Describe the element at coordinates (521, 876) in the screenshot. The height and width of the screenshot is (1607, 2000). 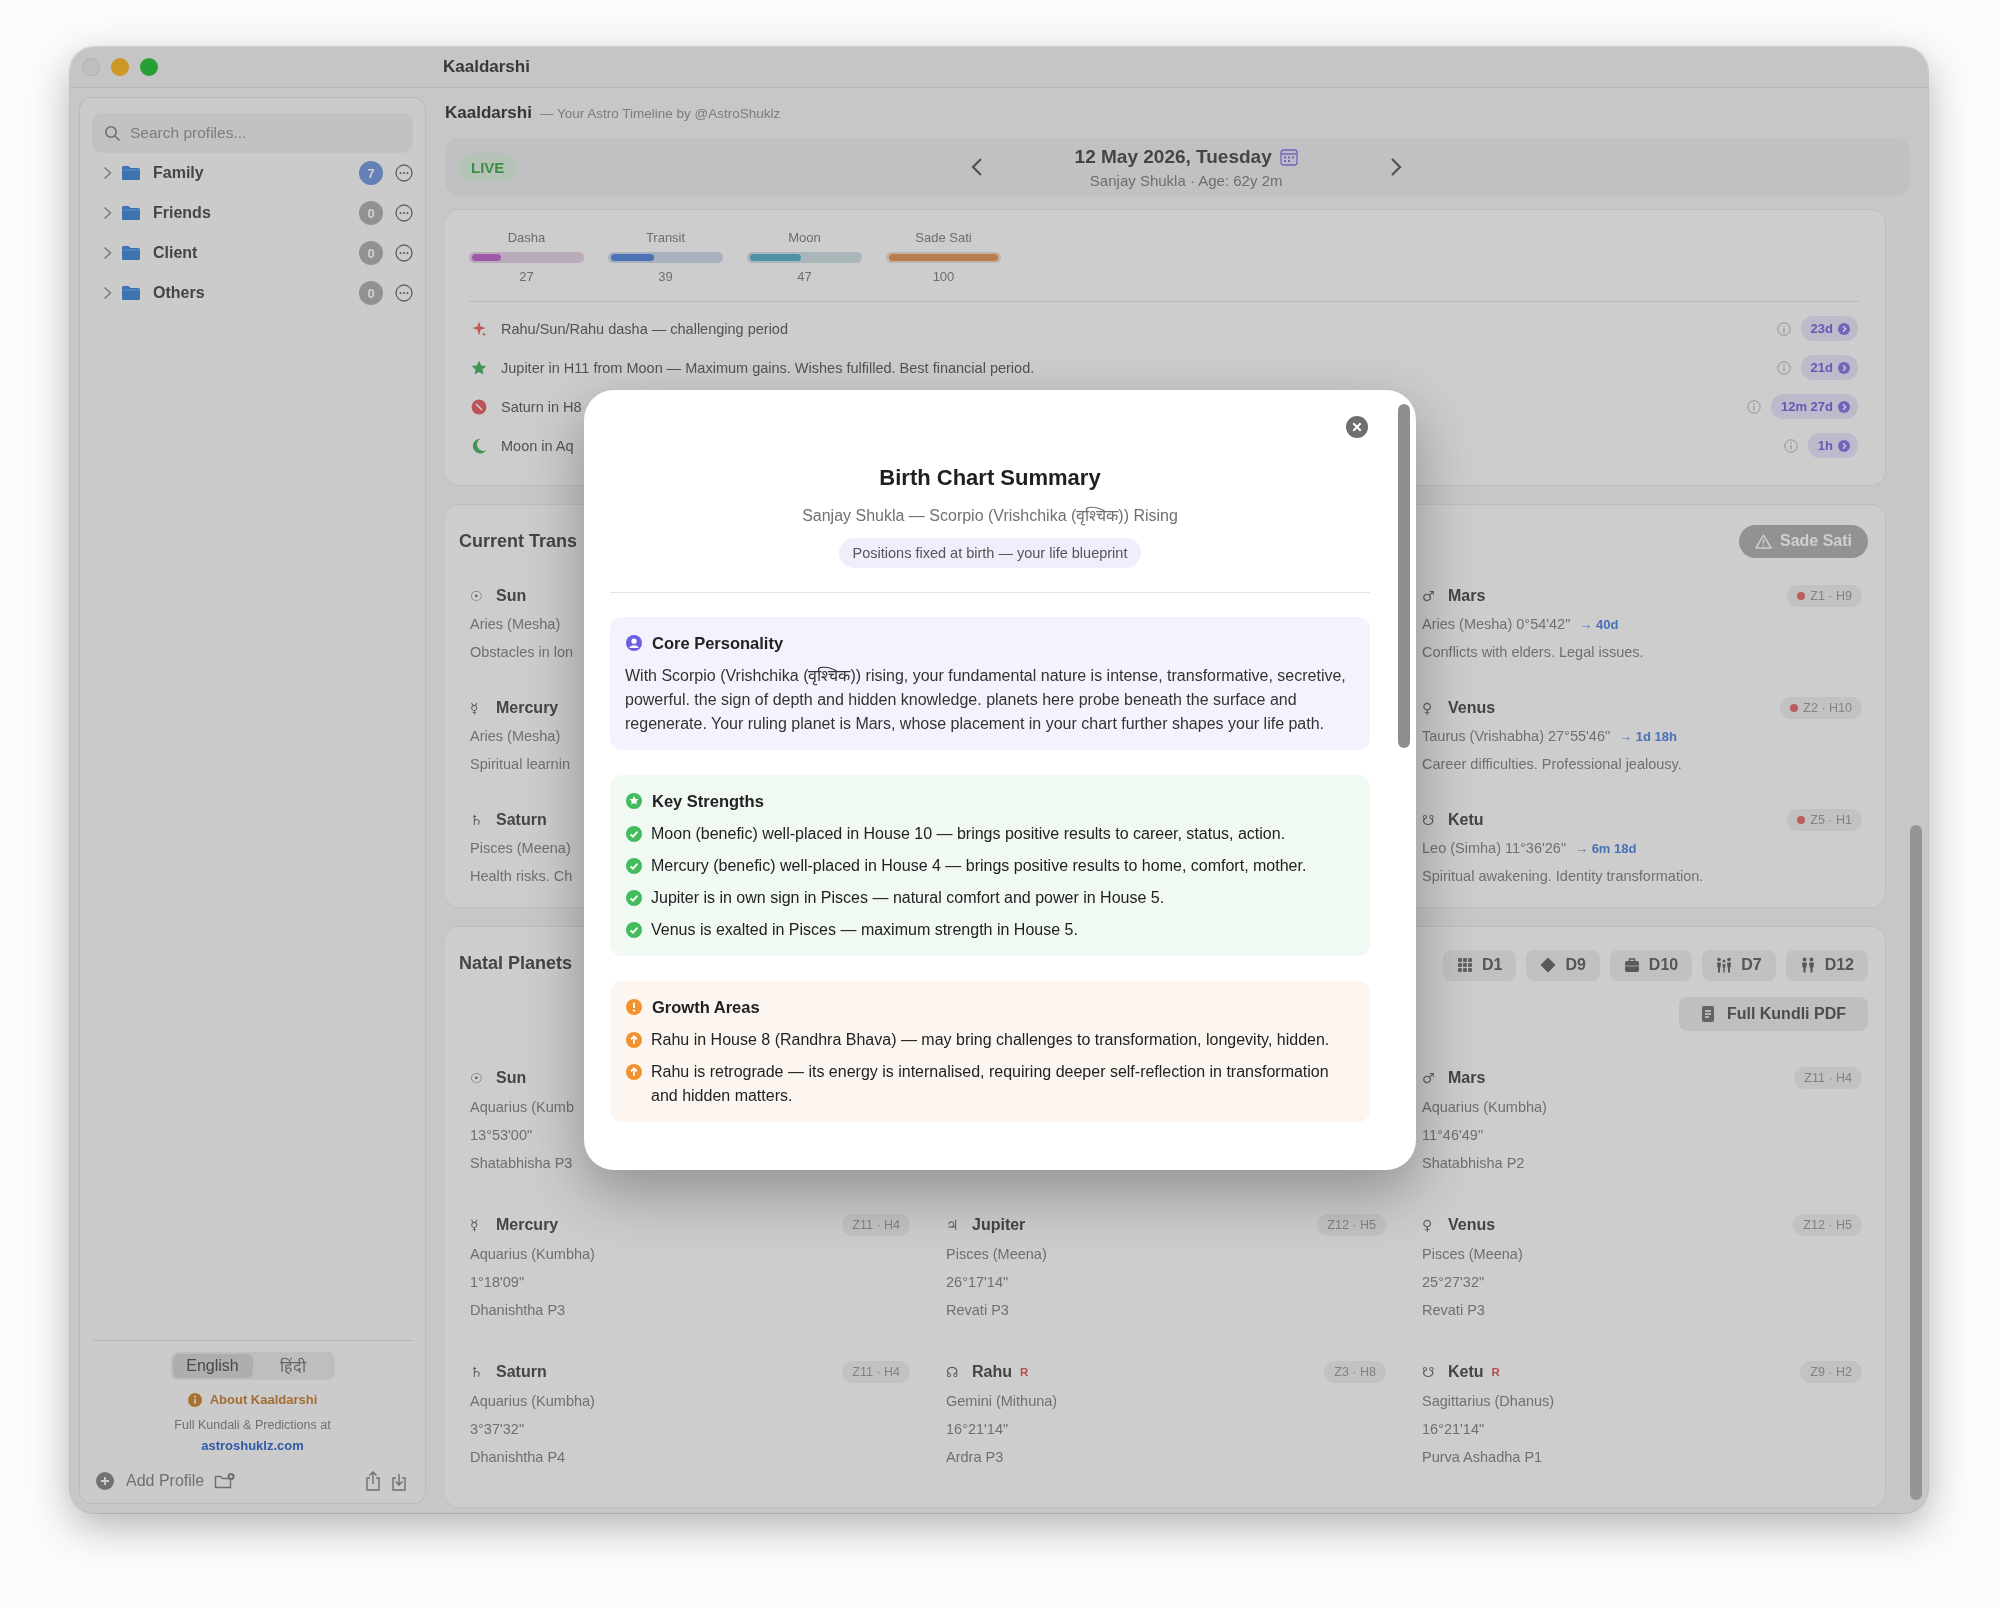
I see `planet-effect: Health risks. Ch` at that location.